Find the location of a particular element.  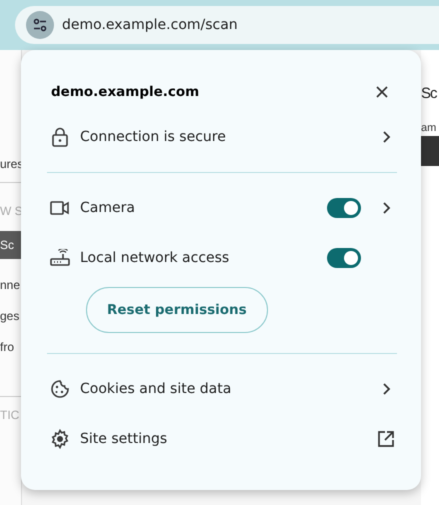

sliders-icon is located at coordinates (40, 25).